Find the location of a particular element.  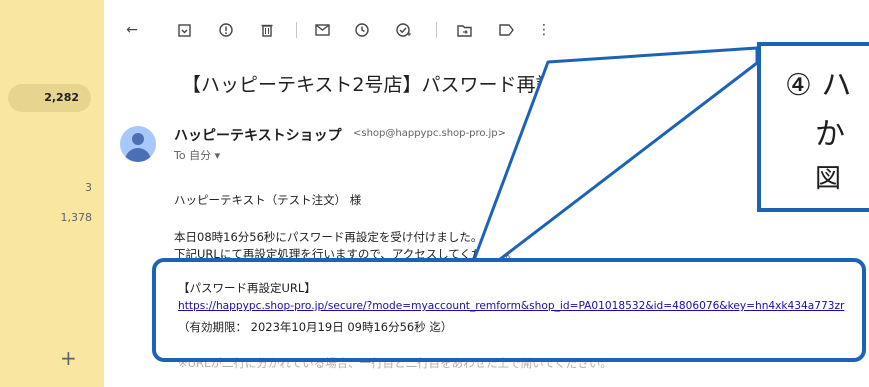

callout-line3: 図 is located at coordinates (828, 179).